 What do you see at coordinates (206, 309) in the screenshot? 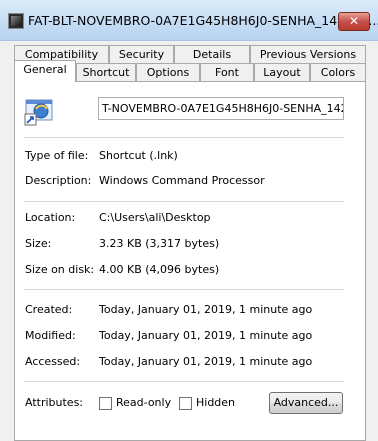
I see `created-value: Today, January 01, 2019, 1 minute ago` at bounding box center [206, 309].